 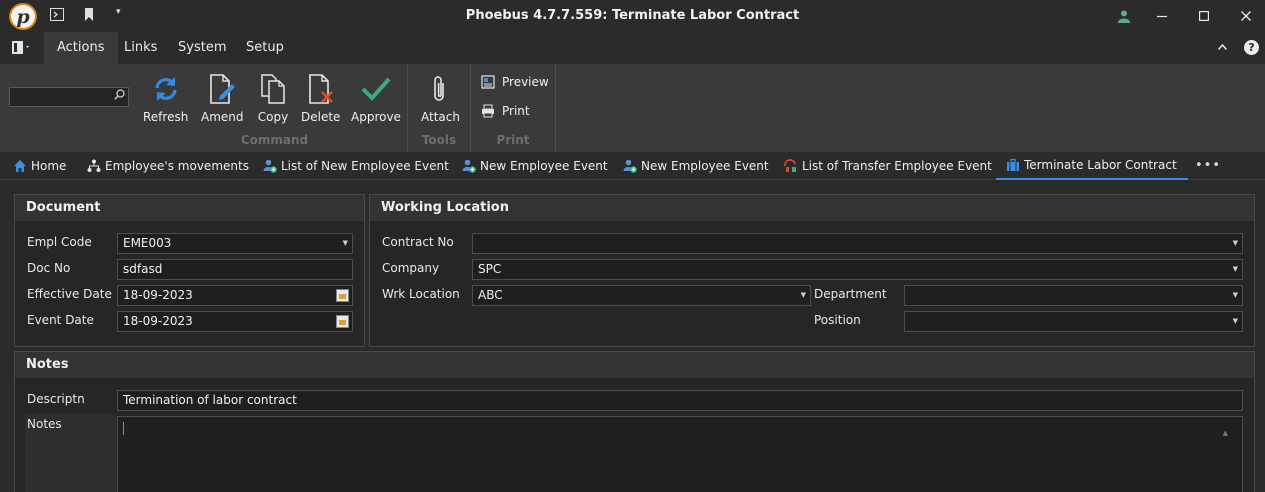 I want to click on event-date-label: Event Date, so click(x=60, y=320).